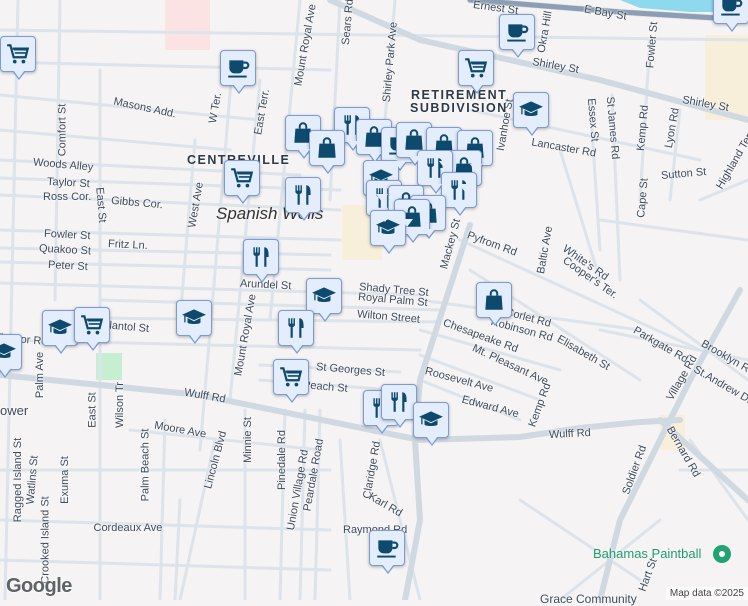 This screenshot has width=748, height=606. What do you see at coordinates (187, 25) in the screenshot?
I see `hospital-area` at bounding box center [187, 25].